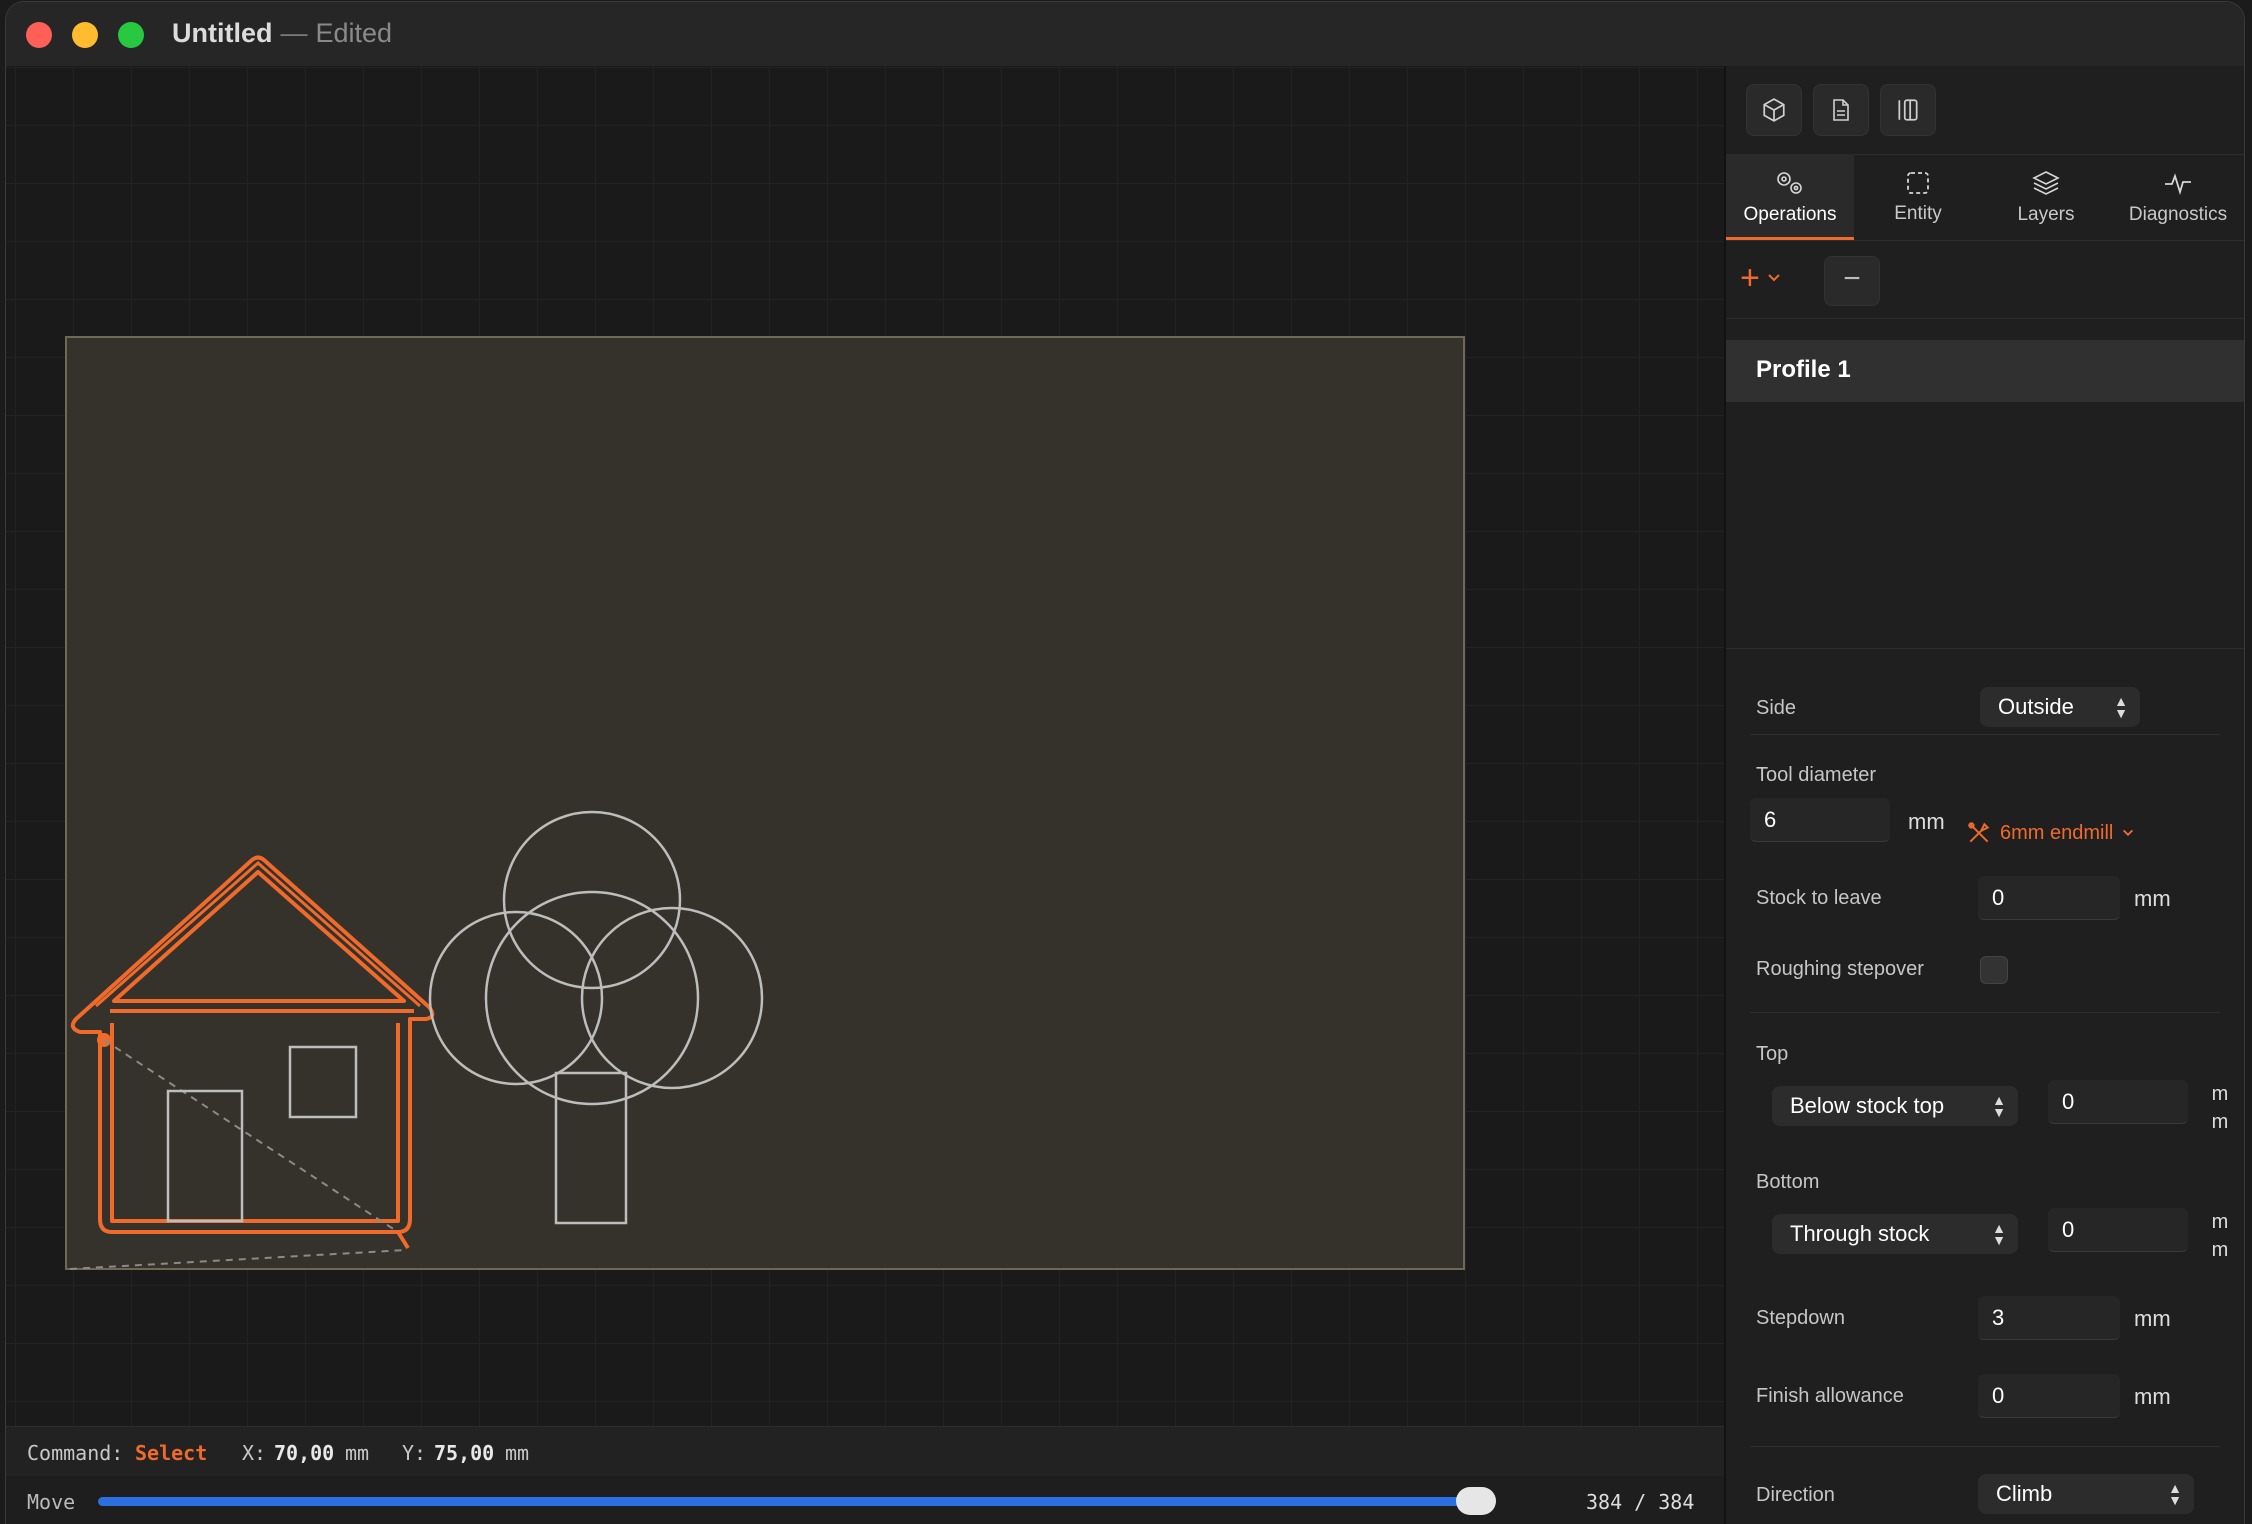 This screenshot has height=1524, width=2252. Describe the element at coordinates (354, 33) in the screenshot. I see `document-status: Edited` at that location.